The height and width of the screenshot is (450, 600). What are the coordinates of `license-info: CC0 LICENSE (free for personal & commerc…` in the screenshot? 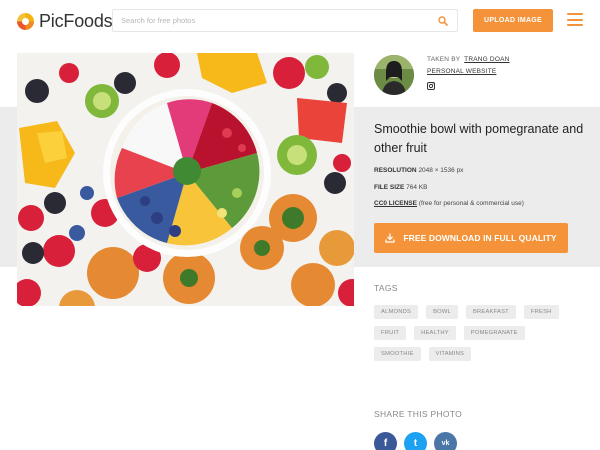 It's located at (449, 203).